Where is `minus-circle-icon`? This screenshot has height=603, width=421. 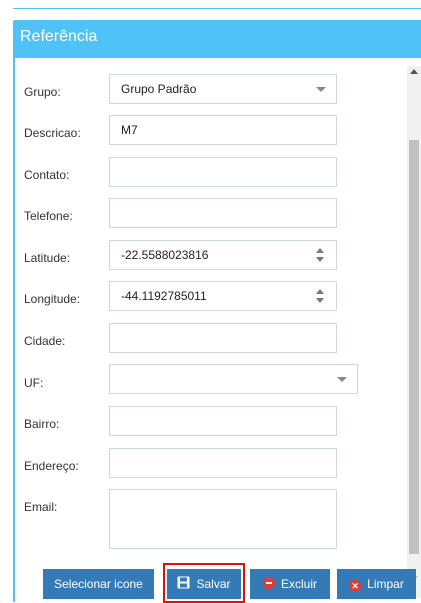 minus-circle-icon is located at coordinates (268, 585).